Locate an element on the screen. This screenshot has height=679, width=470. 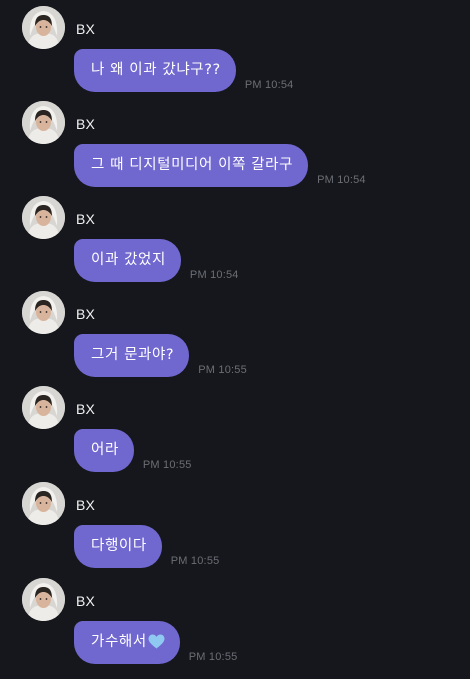
message-bubble: 어라 is located at coordinates (104, 450).